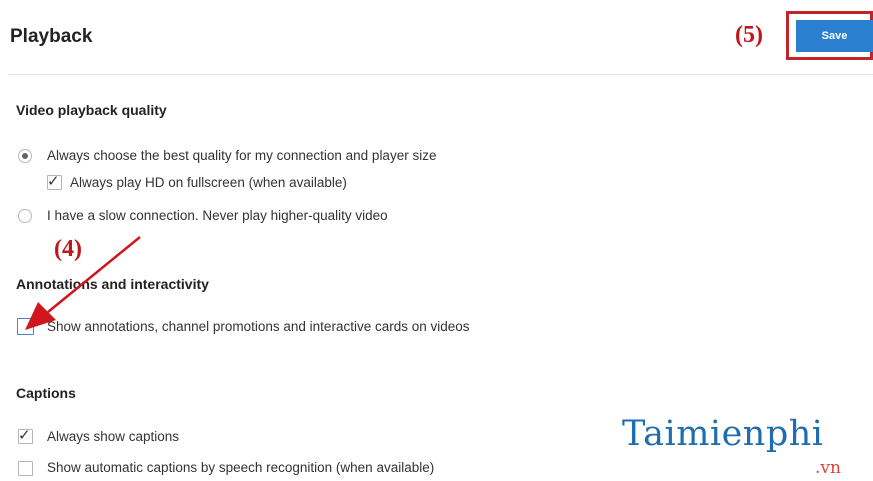 The width and height of the screenshot is (873, 481). Describe the element at coordinates (113, 436) in the screenshot. I see `always-show-captions-label: Always show captions` at that location.